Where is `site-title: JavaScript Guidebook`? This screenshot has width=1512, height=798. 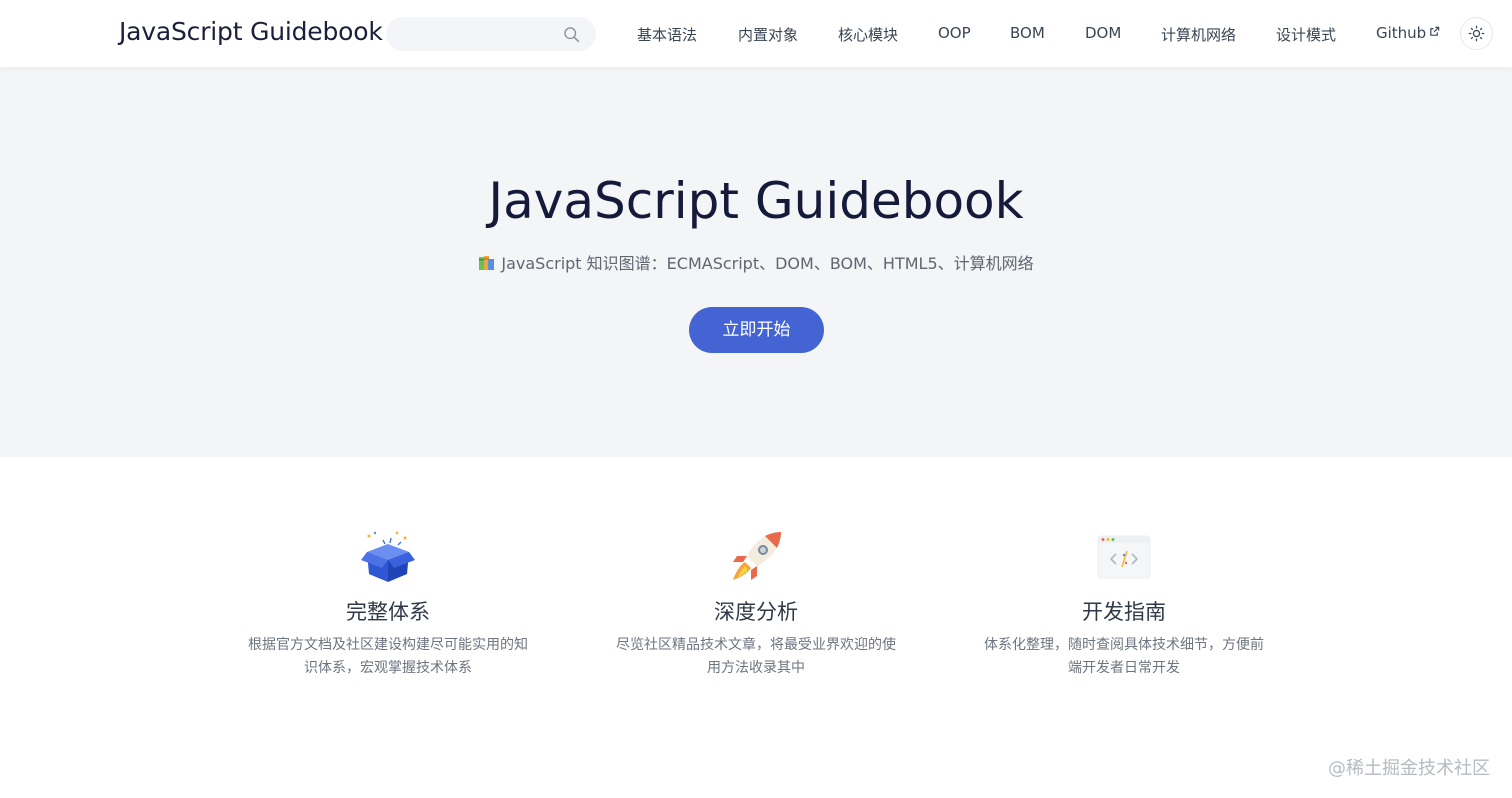
site-title: JavaScript Guidebook is located at coordinates (251, 31).